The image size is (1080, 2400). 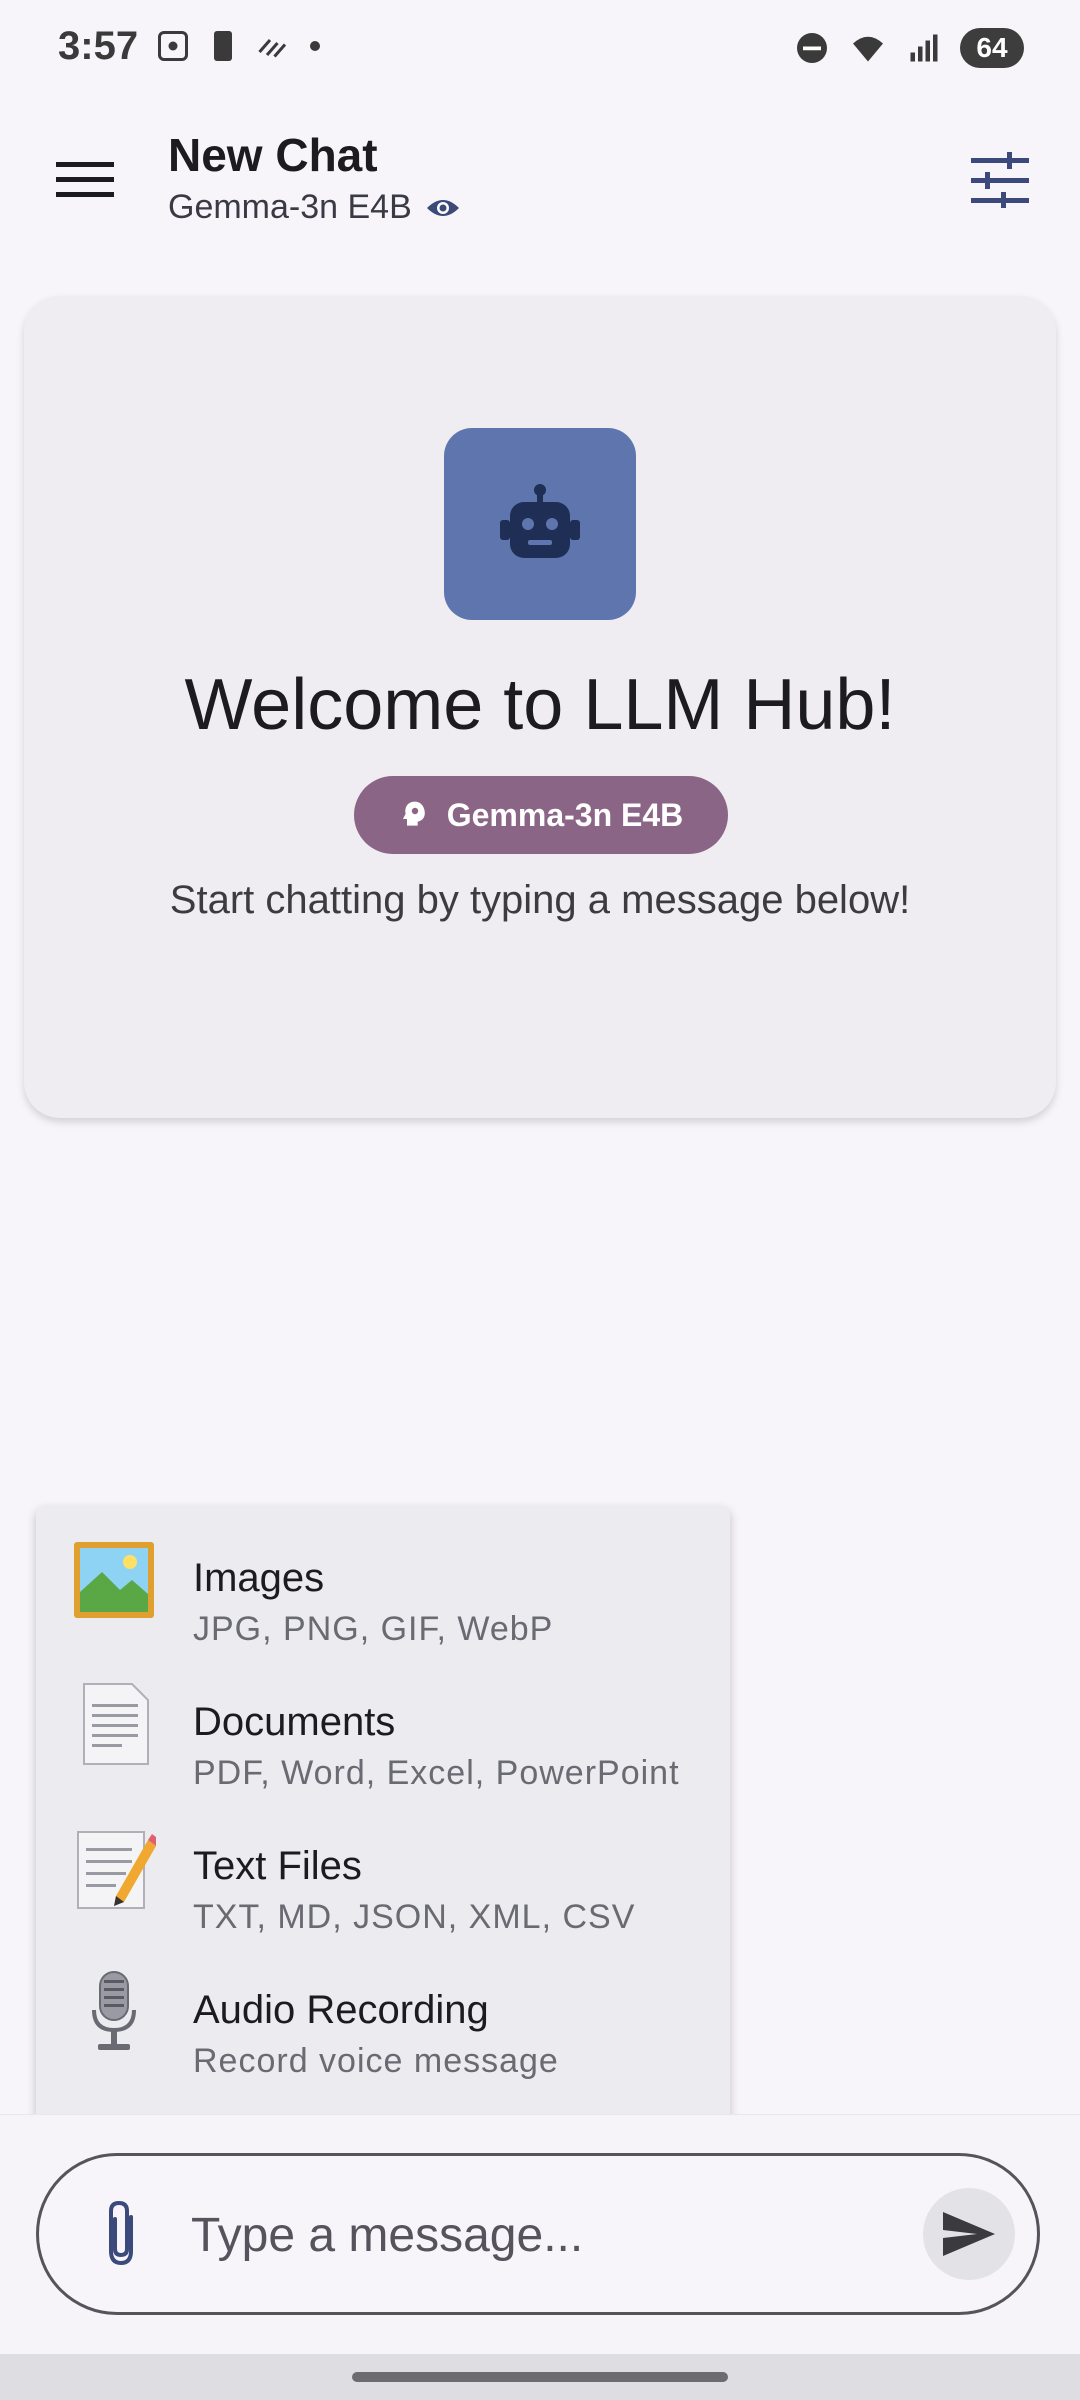 I want to click on status-time: 3:57, so click(x=98, y=46).